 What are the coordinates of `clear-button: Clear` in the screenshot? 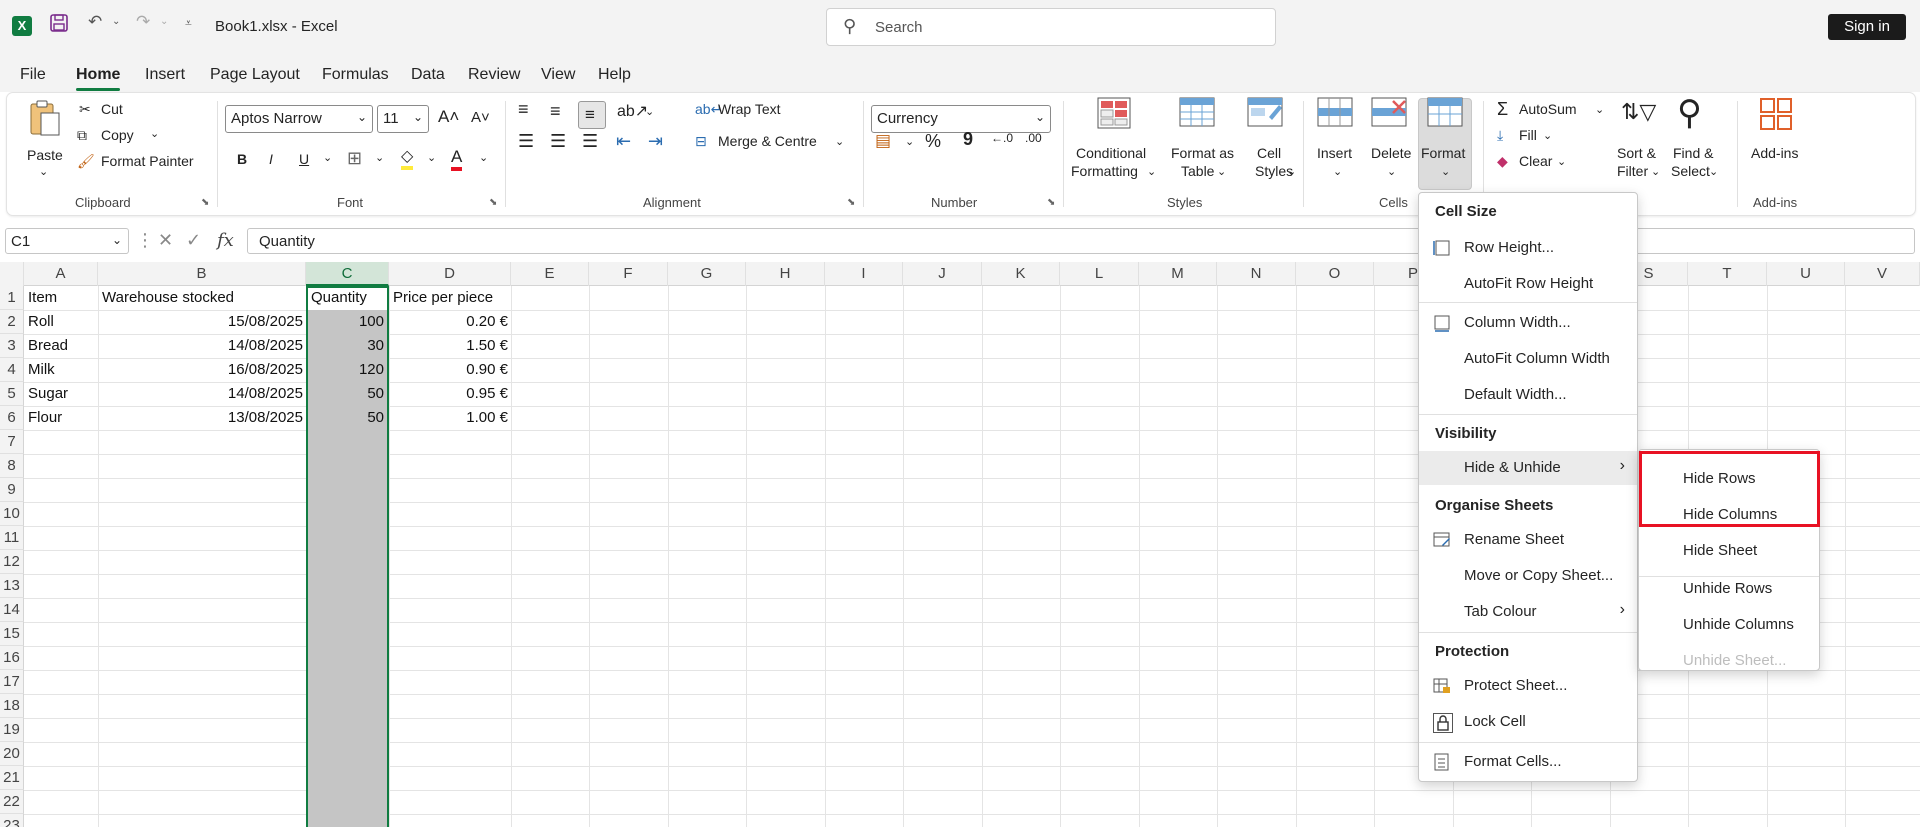 It's located at (1535, 161).